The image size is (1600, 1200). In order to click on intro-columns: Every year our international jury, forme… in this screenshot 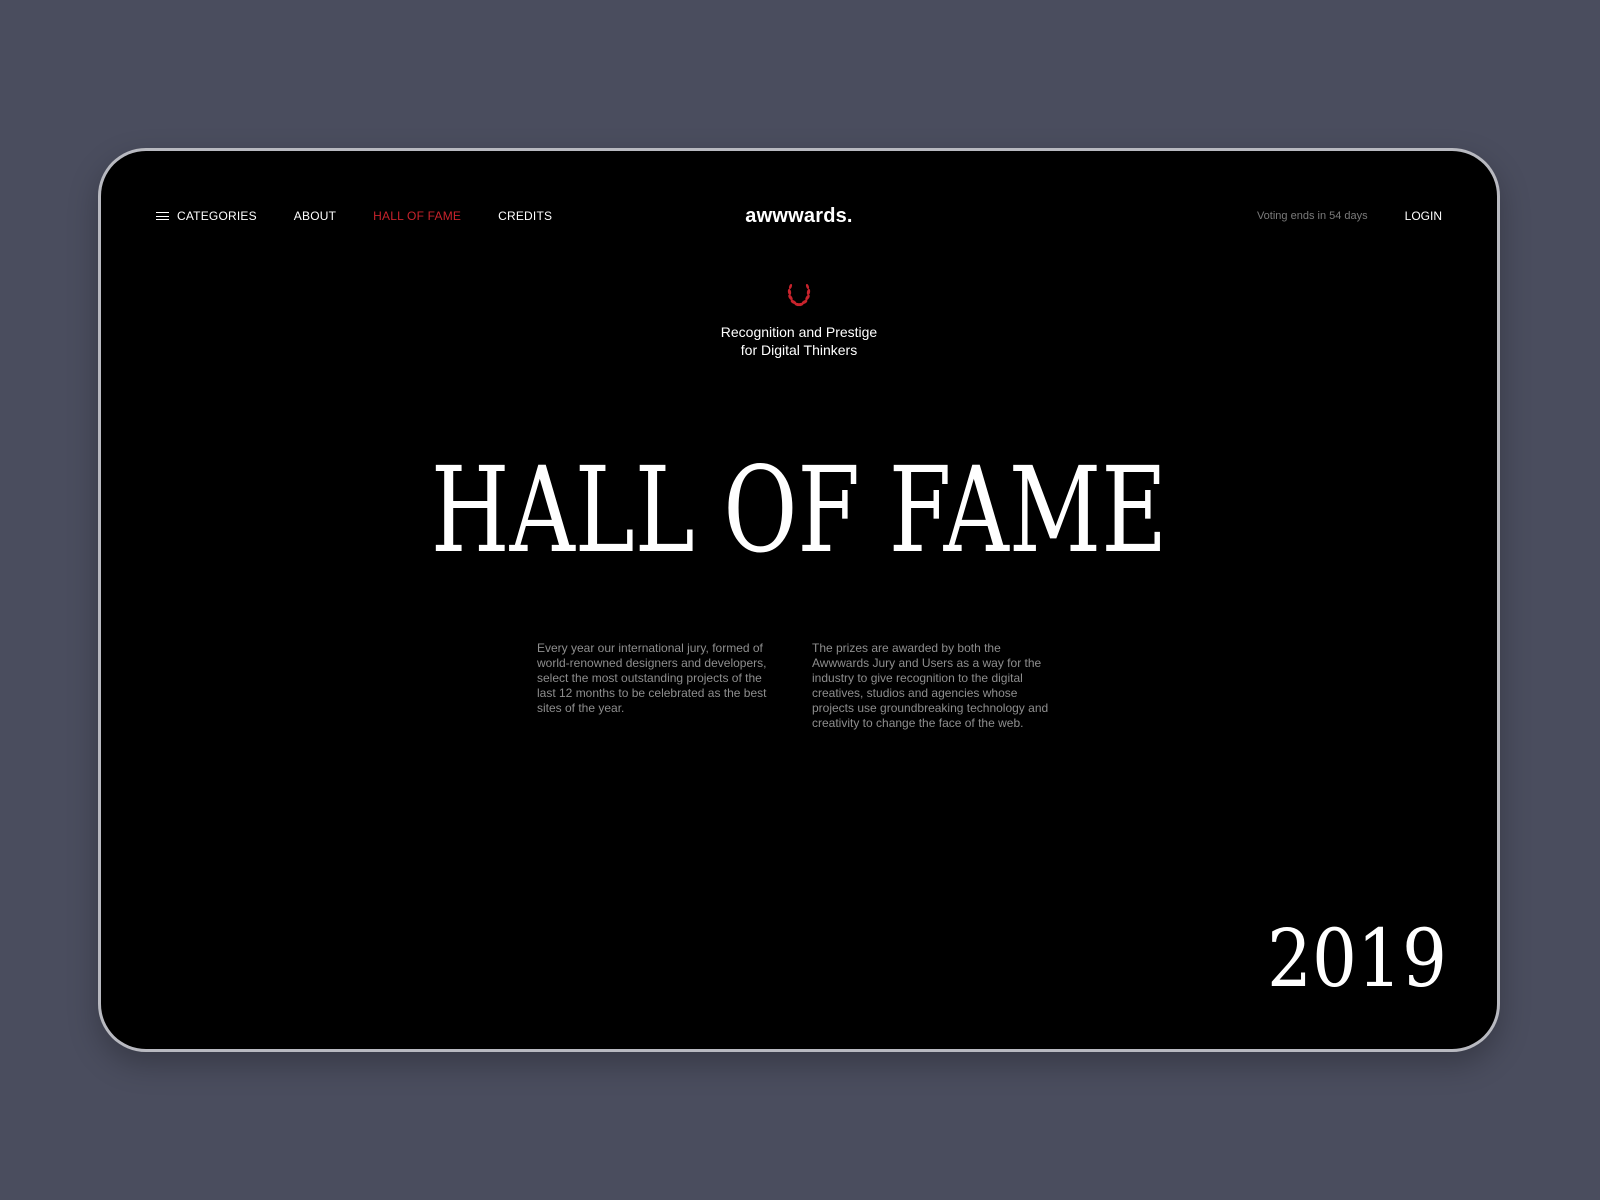, I will do `click(797, 686)`.